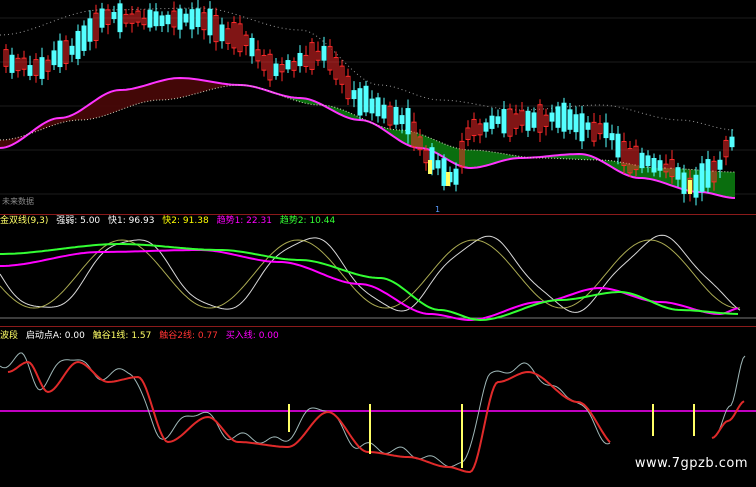 The width and height of the screenshot is (756, 487). What do you see at coordinates (493, 142) in the screenshot?
I see `bullish-band` at bounding box center [493, 142].